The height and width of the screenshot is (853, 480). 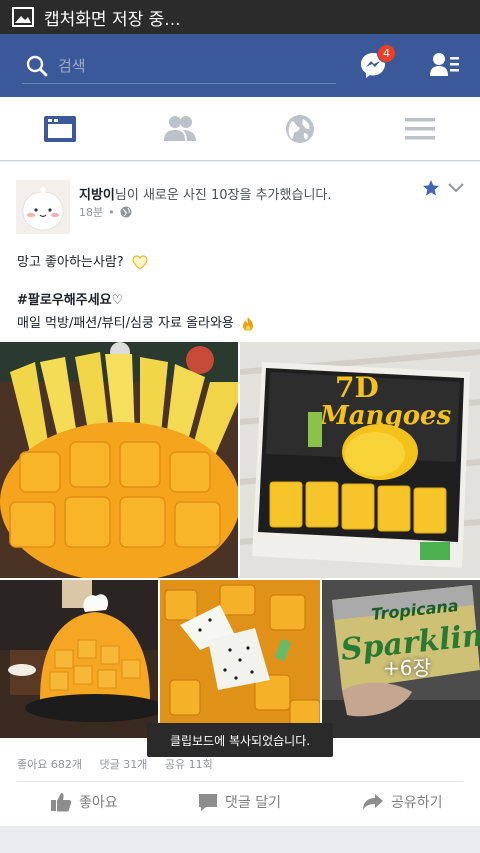 I want to click on likes-count: 좋아요 682개, so click(x=49, y=764).